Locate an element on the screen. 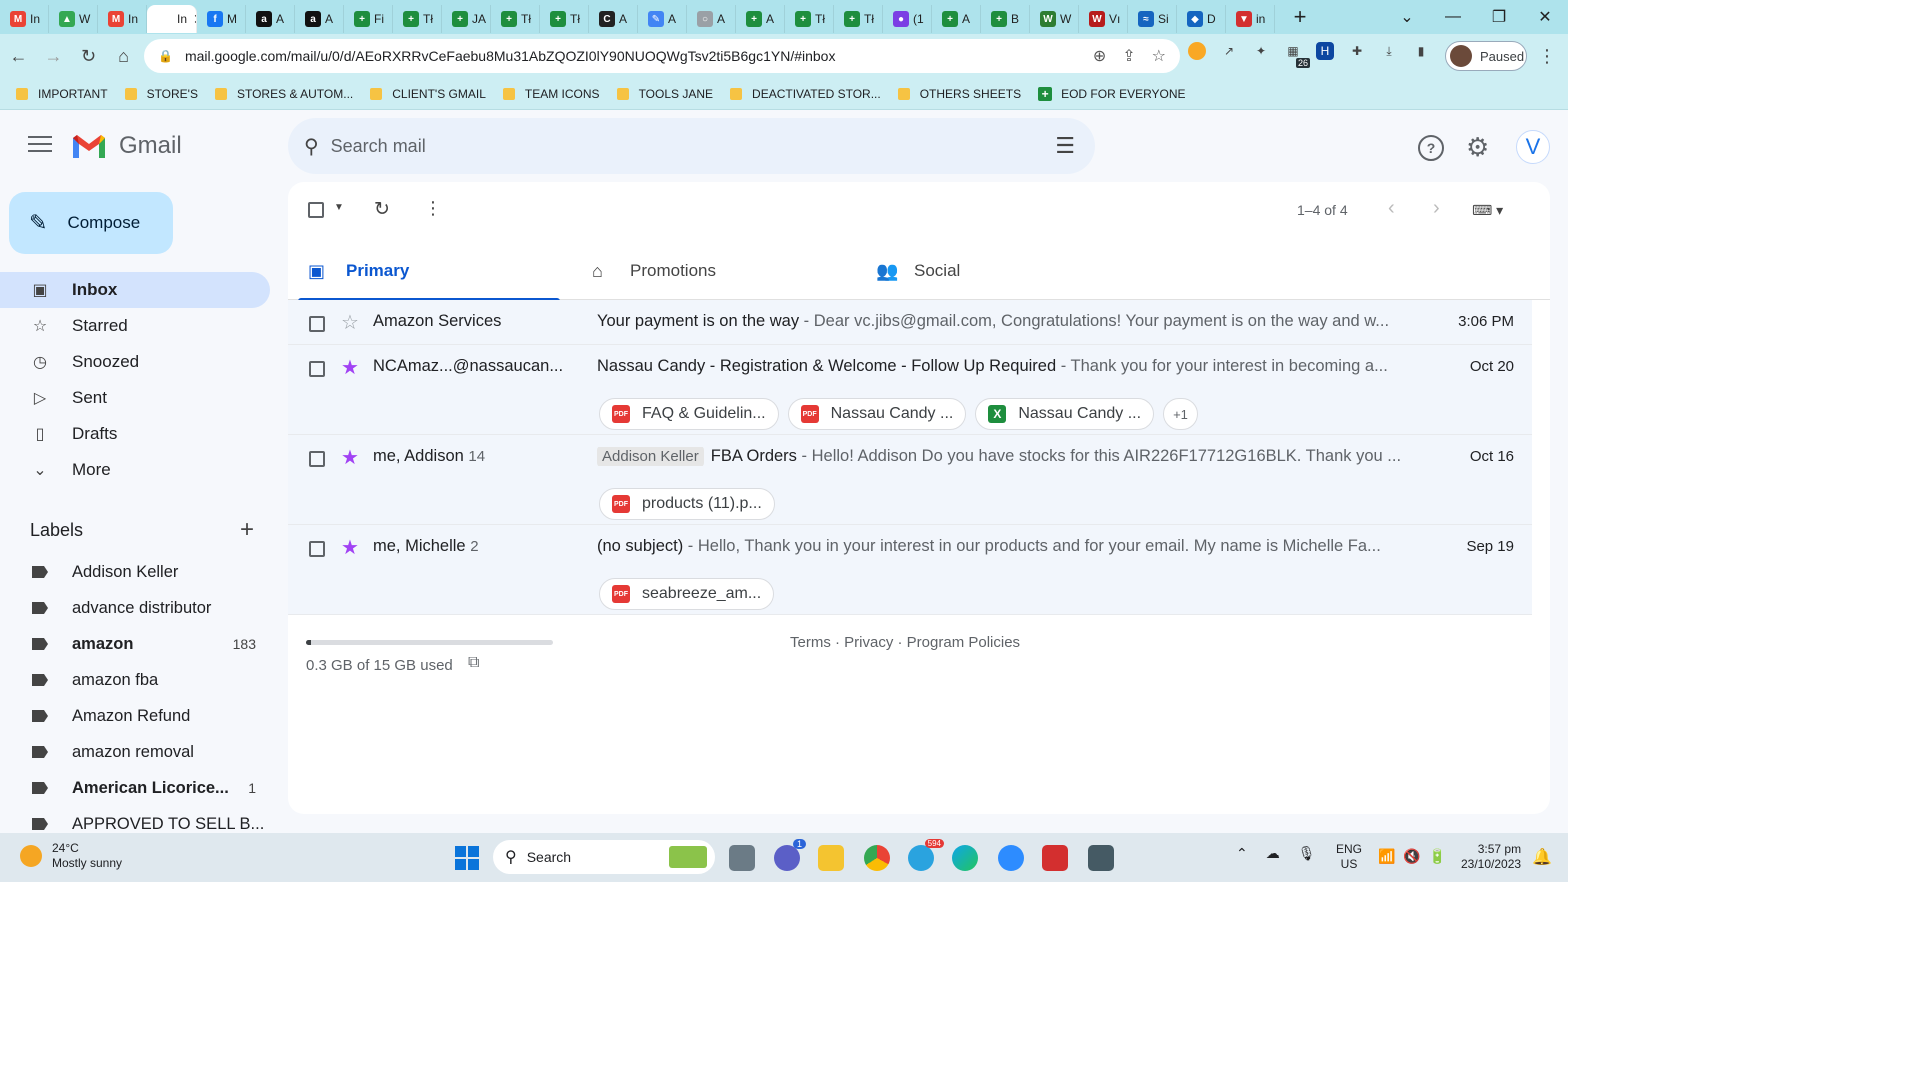  email-sender: Amazon Services is located at coordinates (437, 321).